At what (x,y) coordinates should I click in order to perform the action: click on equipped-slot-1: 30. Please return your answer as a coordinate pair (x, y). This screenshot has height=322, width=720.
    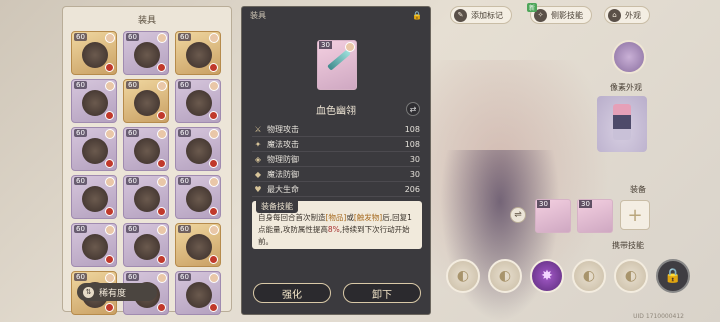
    Looking at the image, I should click on (553, 216).